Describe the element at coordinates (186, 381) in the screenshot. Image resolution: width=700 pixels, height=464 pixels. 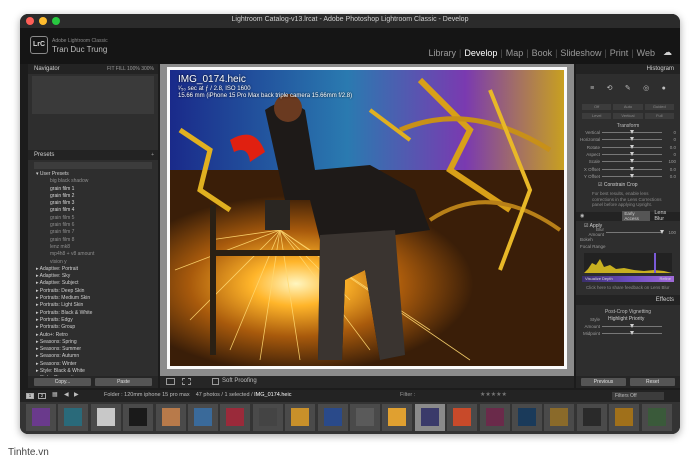
I see `before-after-view-icon` at that location.